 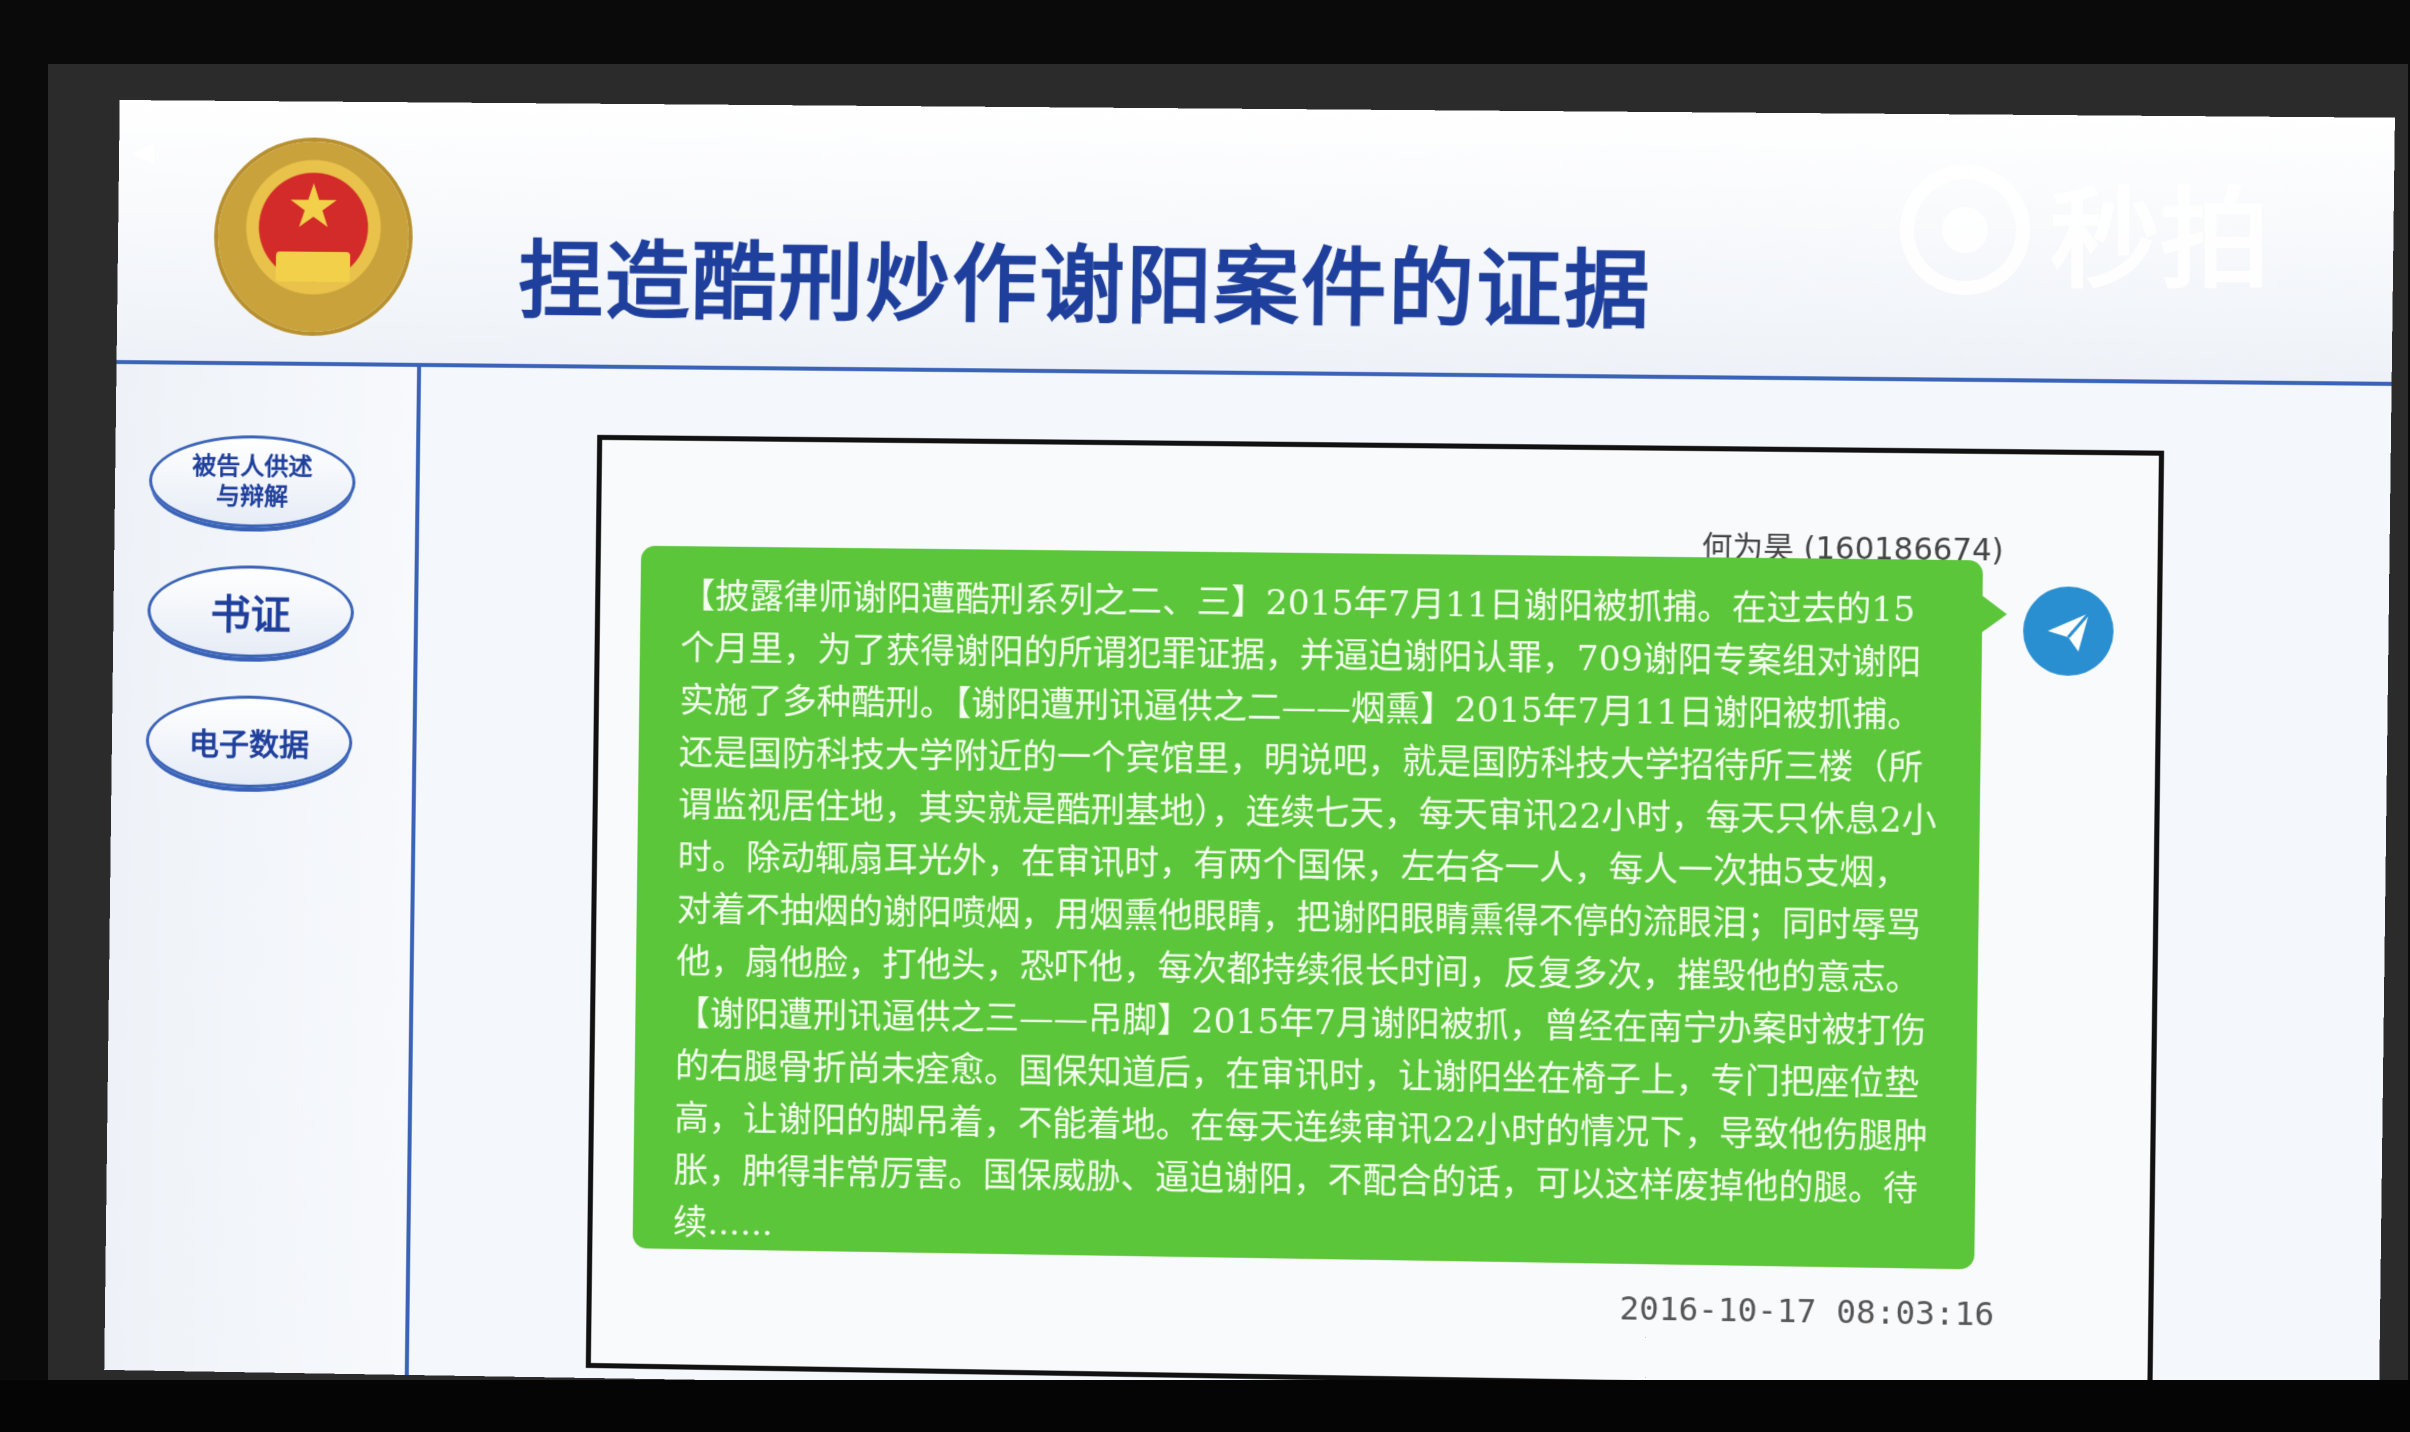 I want to click on sidebar-item-label: 被告人供述 与辩解, so click(x=252, y=481).